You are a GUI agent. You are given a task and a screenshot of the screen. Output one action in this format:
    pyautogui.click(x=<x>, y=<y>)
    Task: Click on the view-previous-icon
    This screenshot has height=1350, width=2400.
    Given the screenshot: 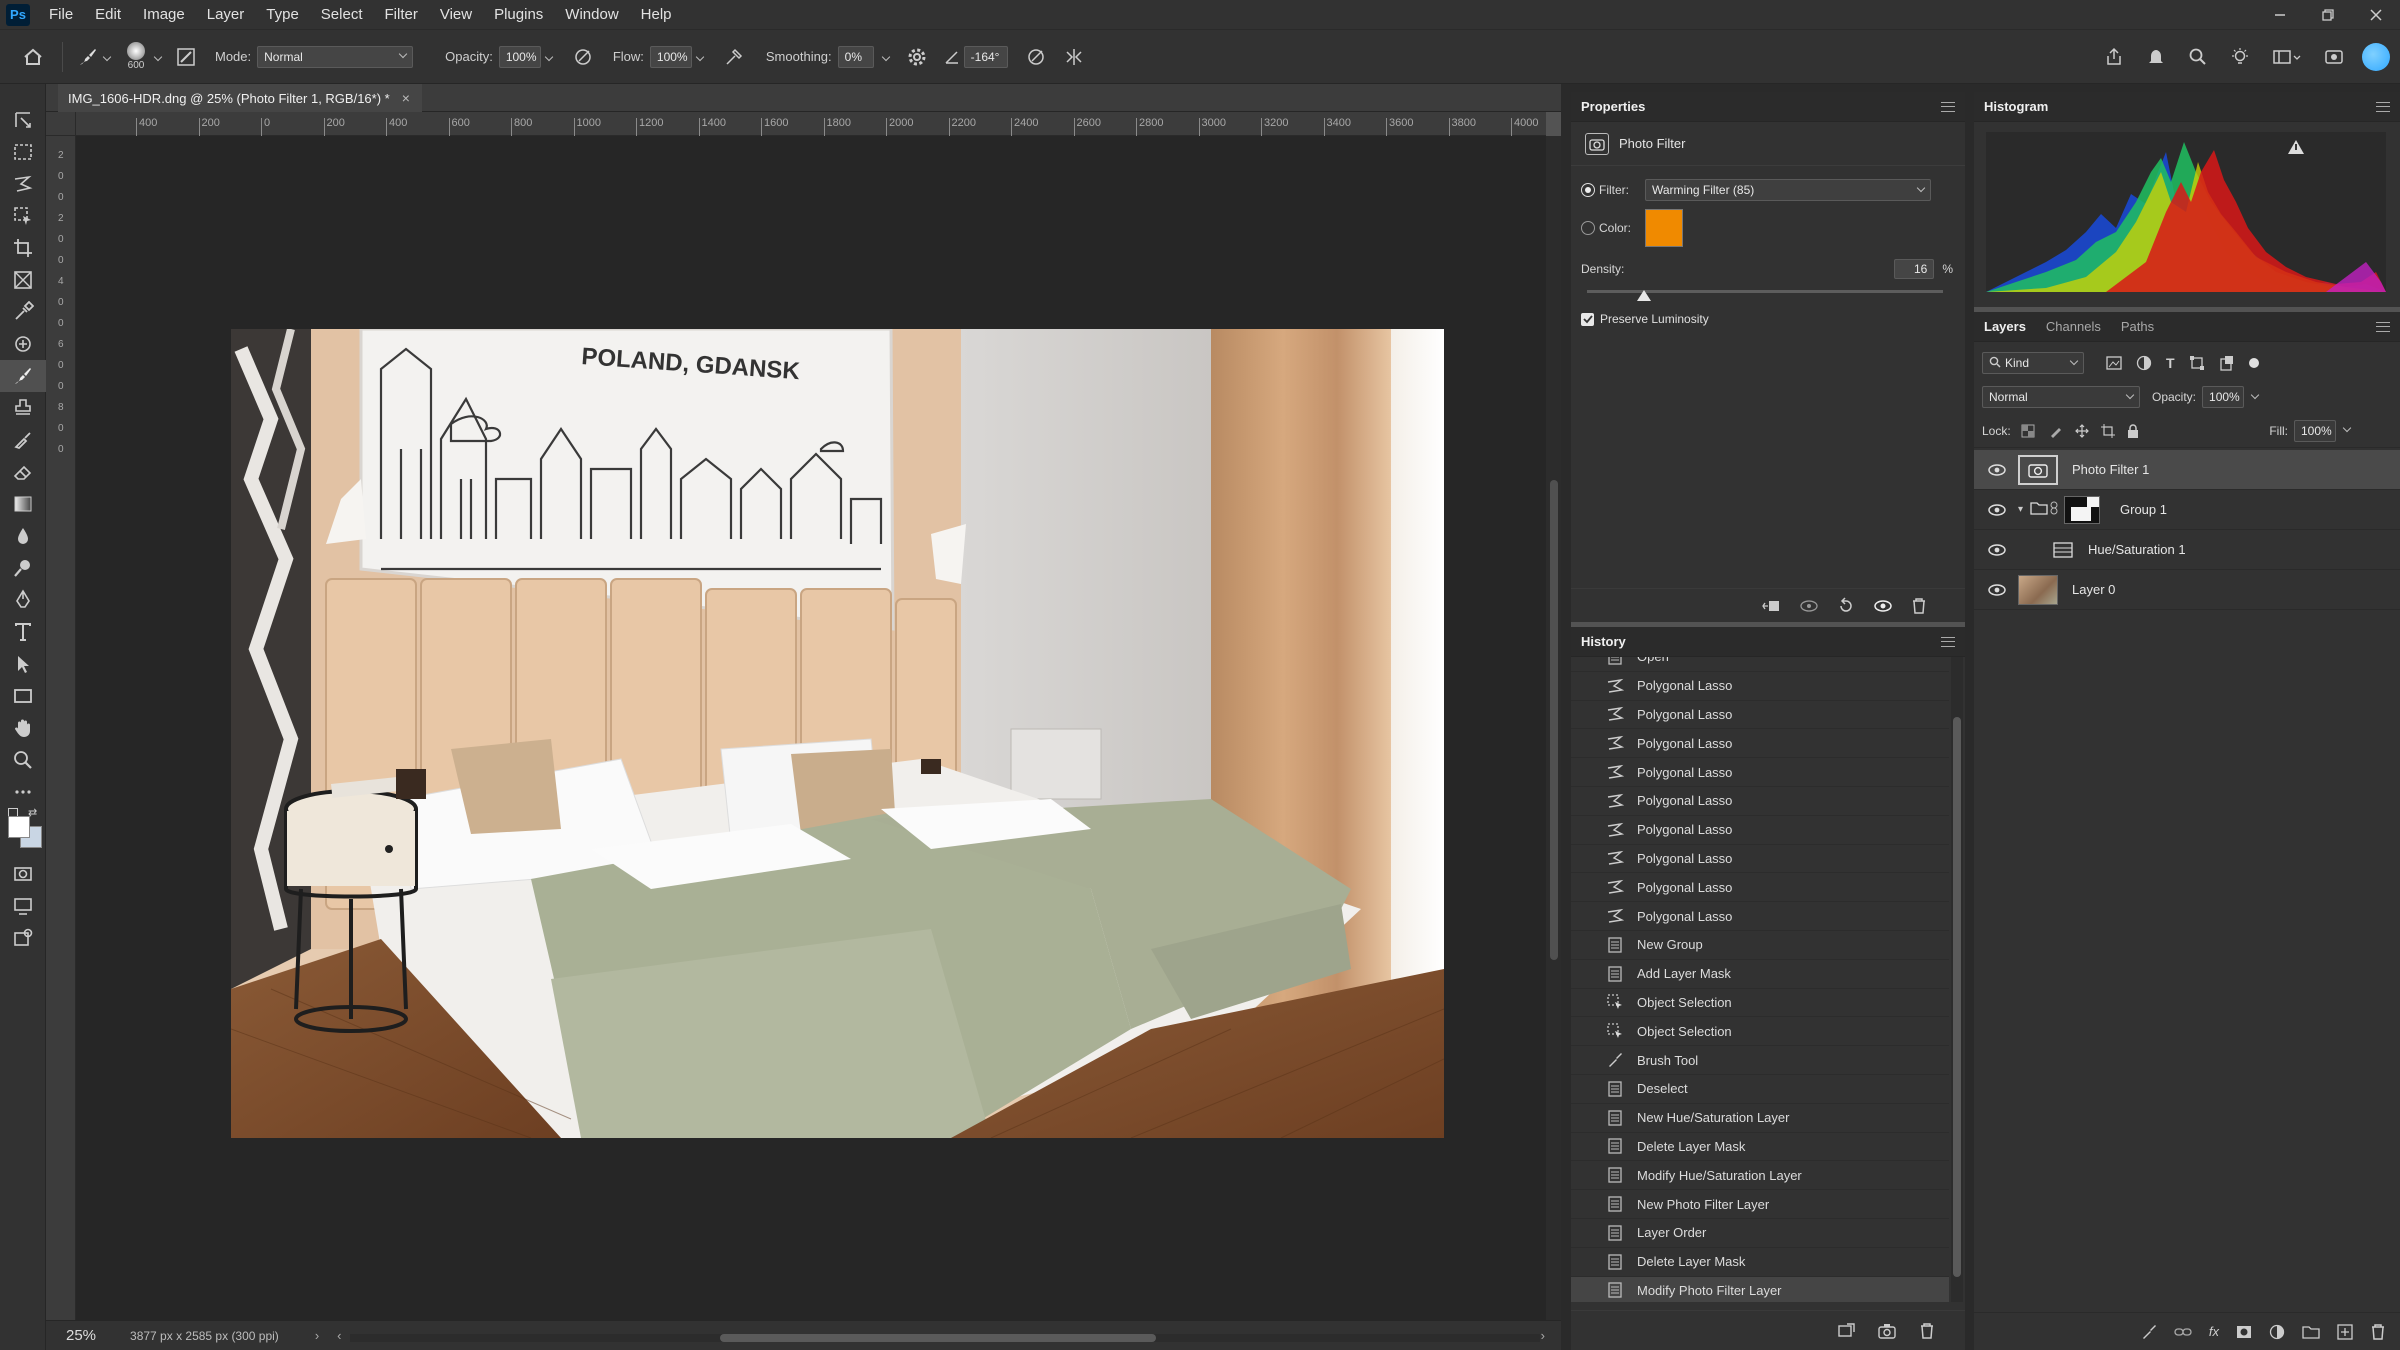 What is the action you would take?
    pyautogui.click(x=1809, y=606)
    